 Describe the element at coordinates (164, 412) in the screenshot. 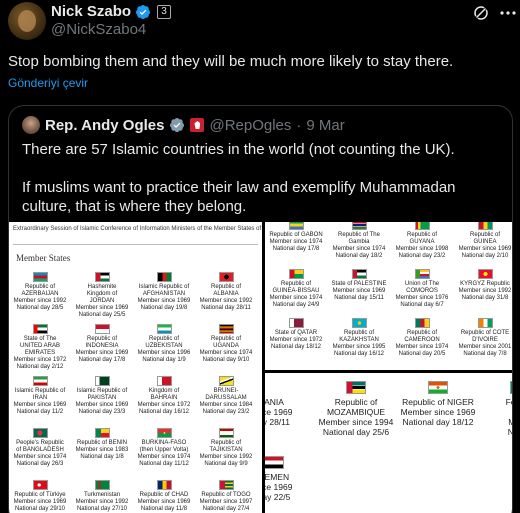

I see `national-day: National day 16/12` at that location.